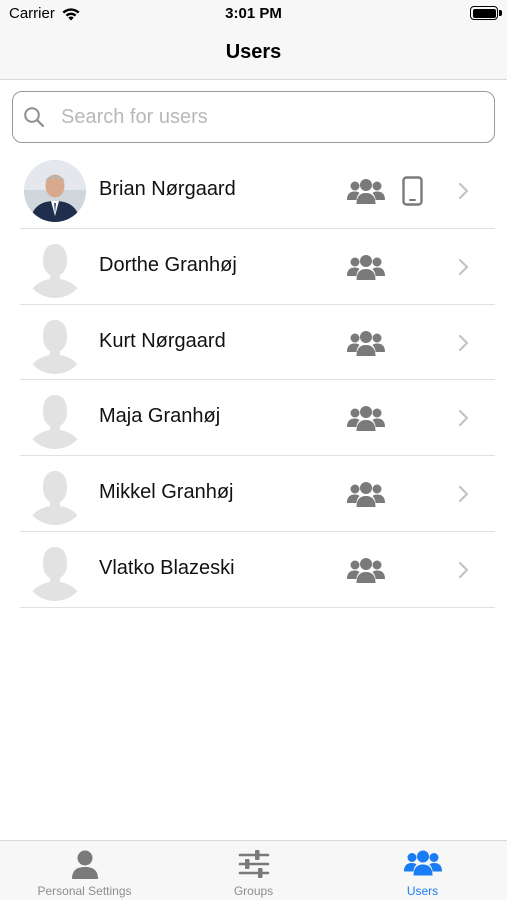 Image resolution: width=507 pixels, height=900 pixels. I want to click on tab-personal-settings: Personal Settings, so click(84, 870).